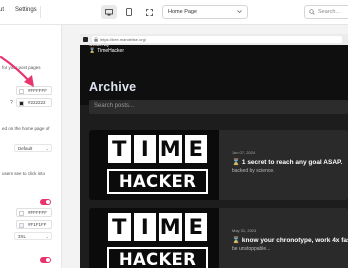 This screenshot has width=348, height=268. I want to click on color-field-2-handle: ?, so click(11, 103).